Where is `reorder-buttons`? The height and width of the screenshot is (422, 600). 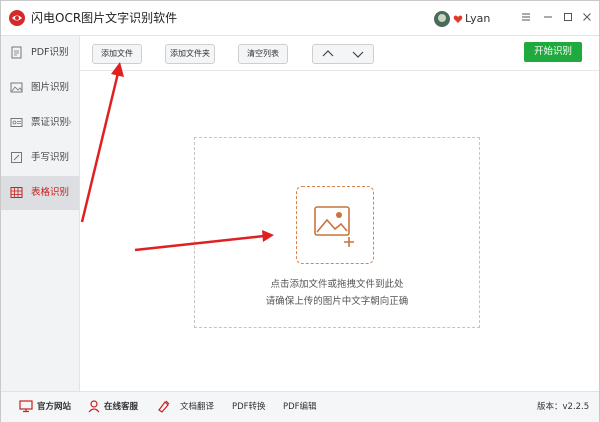
reorder-buttons is located at coordinates (343, 54).